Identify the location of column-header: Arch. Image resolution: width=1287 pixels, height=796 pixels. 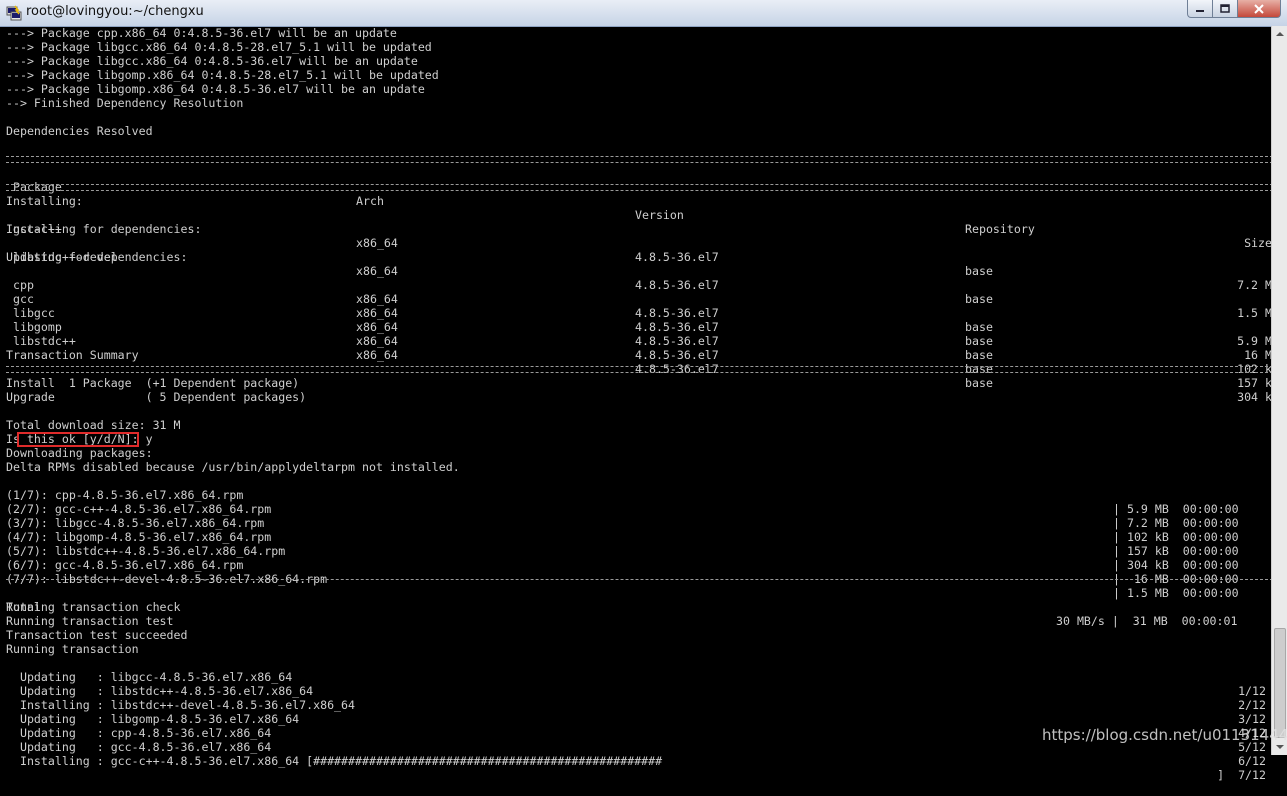
(370, 201).